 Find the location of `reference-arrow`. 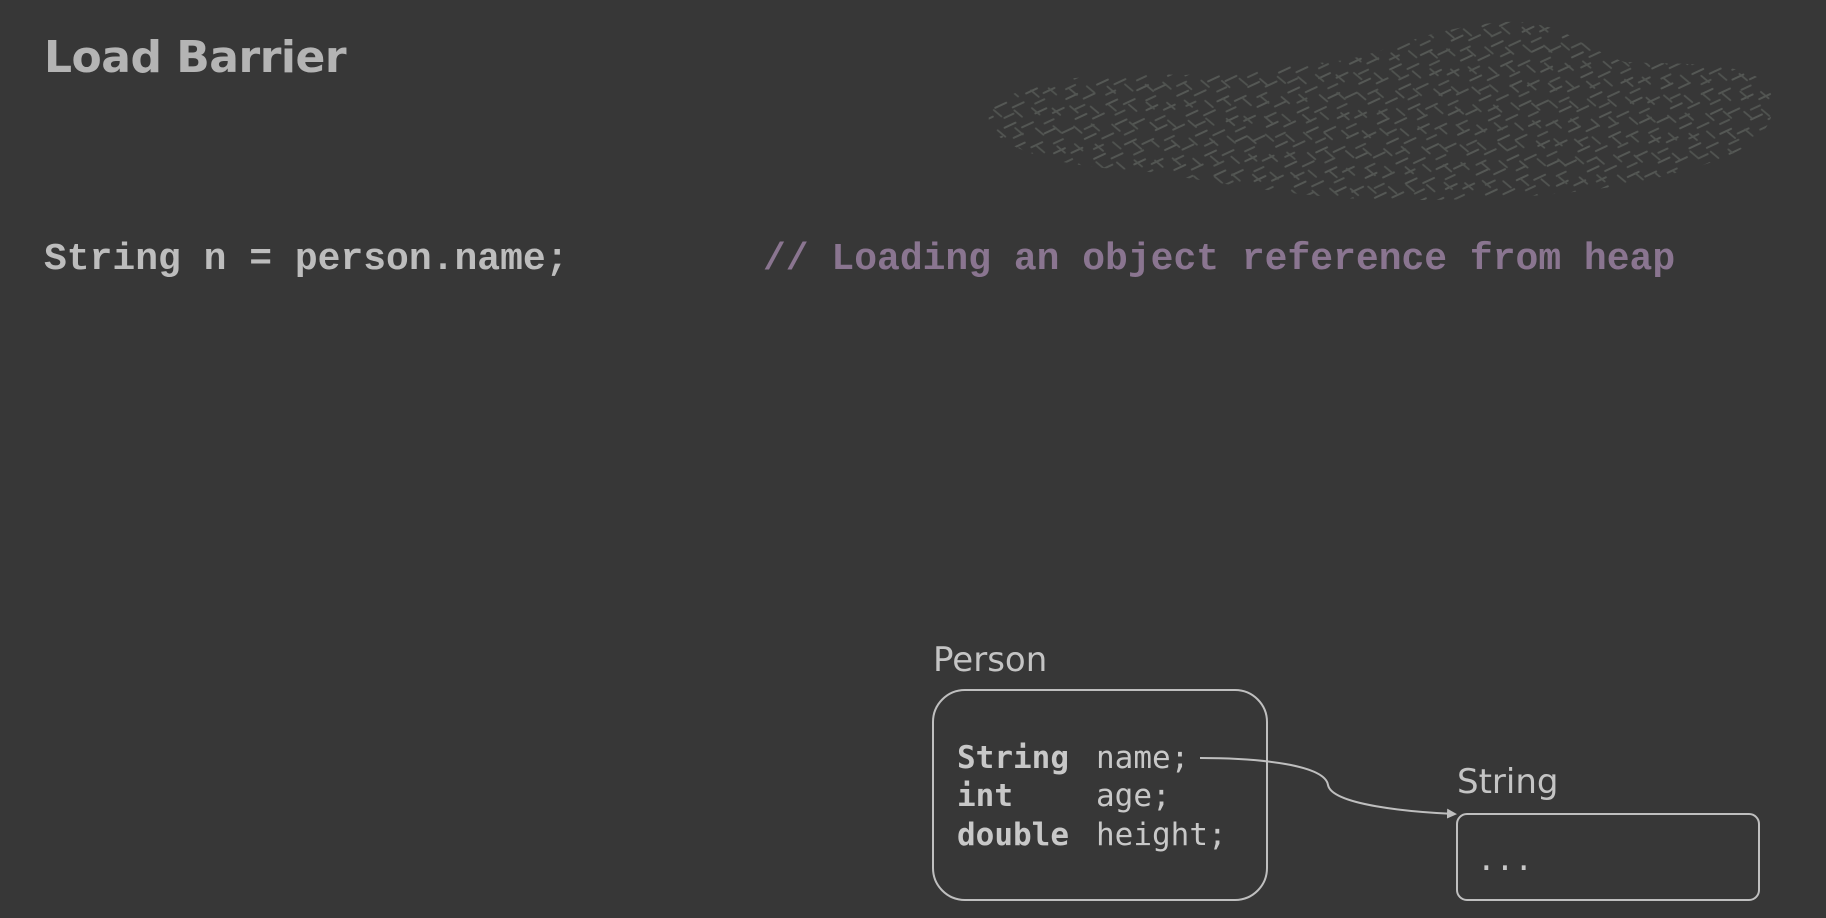

reference-arrow is located at coordinates (1328, 788).